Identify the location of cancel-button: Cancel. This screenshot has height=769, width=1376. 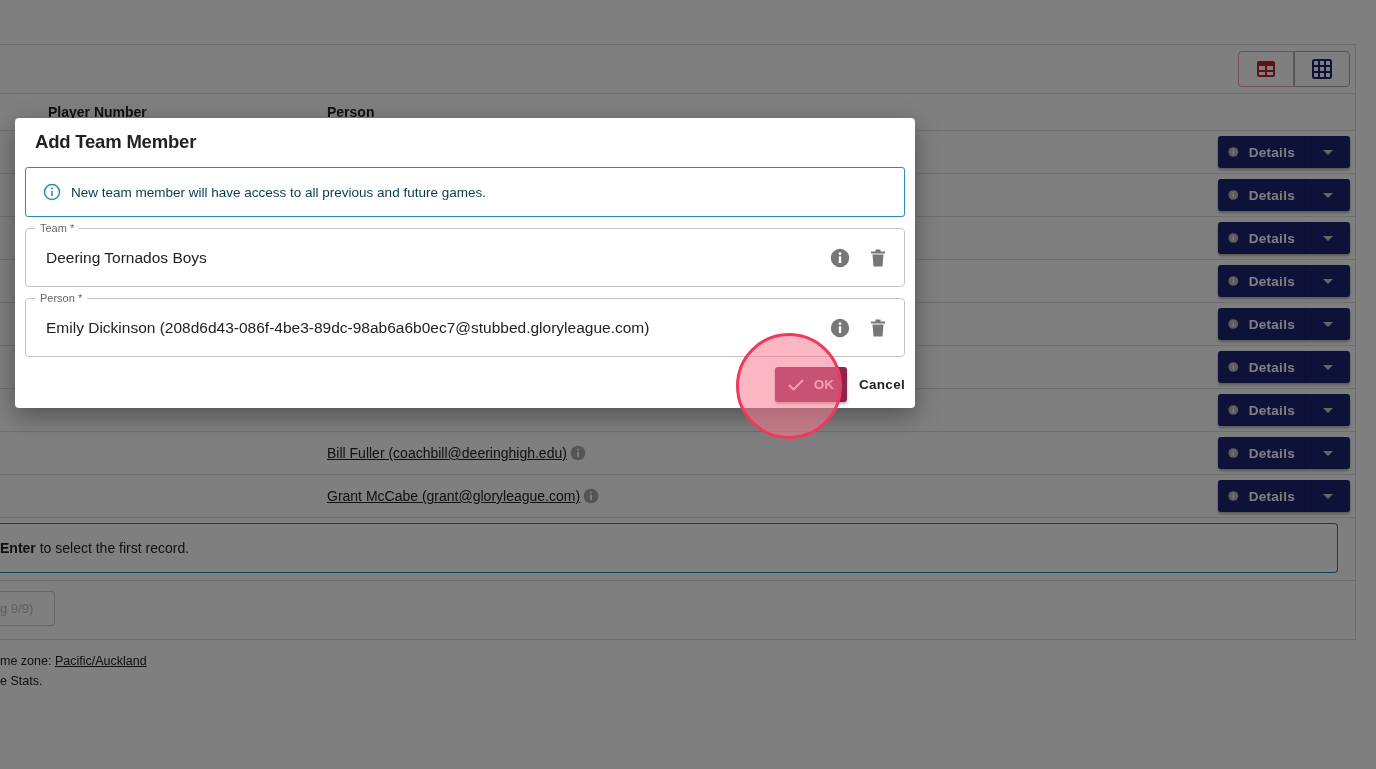
(881, 384).